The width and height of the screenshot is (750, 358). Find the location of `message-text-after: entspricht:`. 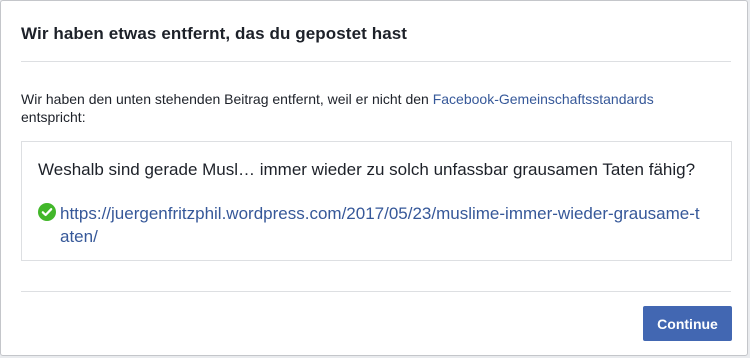

message-text-after: entspricht: is located at coordinates (53, 117).